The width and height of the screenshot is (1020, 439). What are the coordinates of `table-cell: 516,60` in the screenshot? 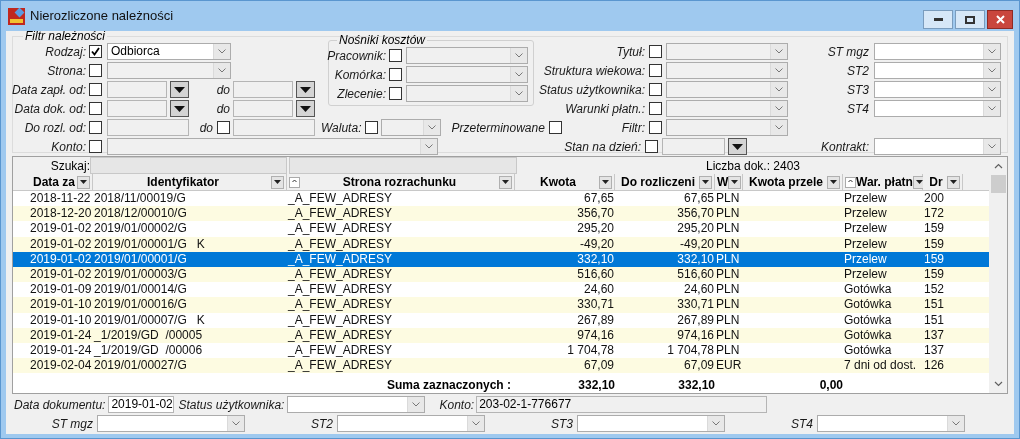 It's located at (695, 274).